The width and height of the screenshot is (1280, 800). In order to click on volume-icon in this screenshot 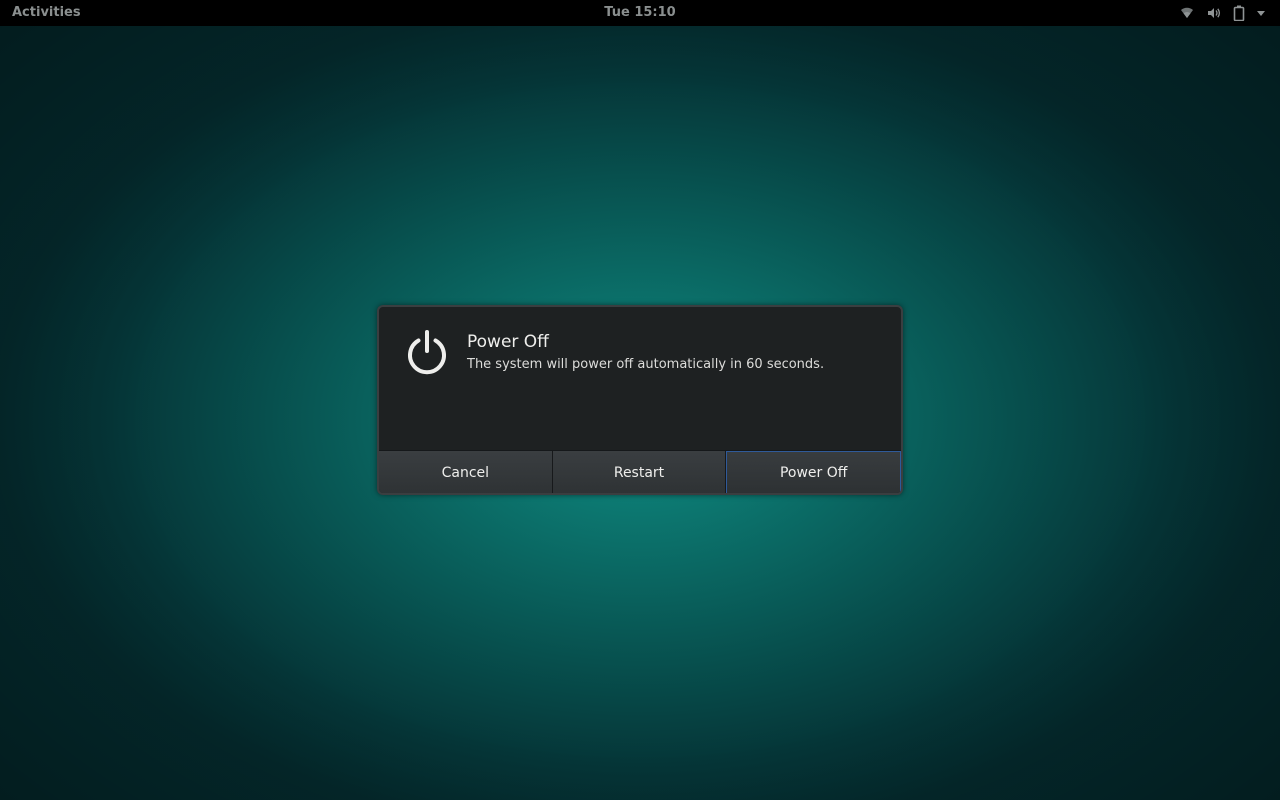, I will do `click(1214, 13)`.